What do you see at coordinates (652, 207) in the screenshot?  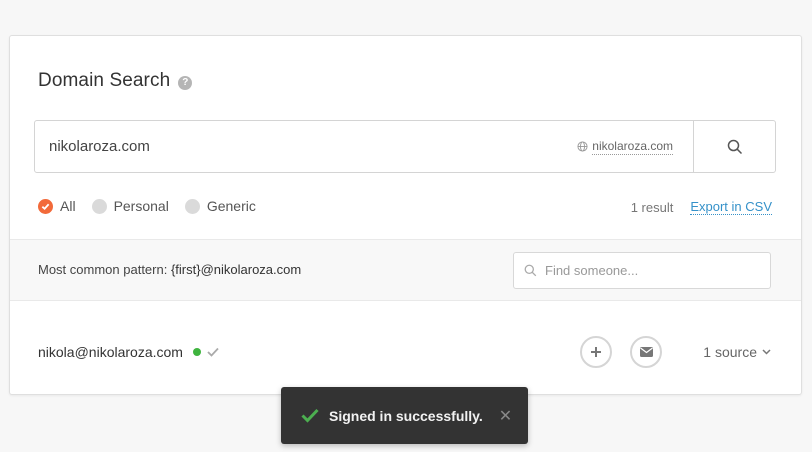 I see `result-count: 1 result` at bounding box center [652, 207].